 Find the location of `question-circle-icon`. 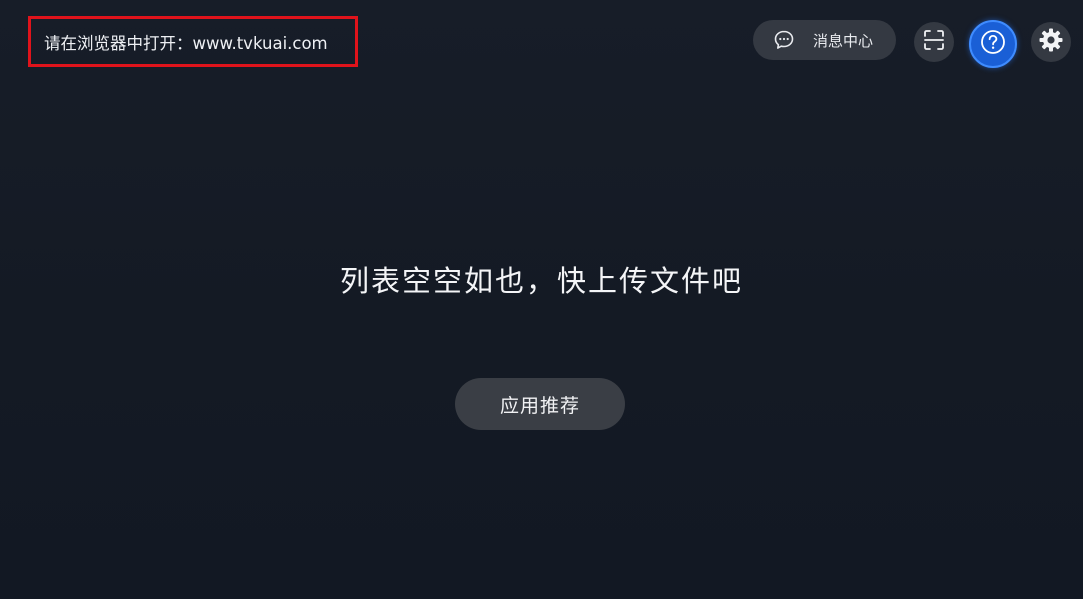

question-circle-icon is located at coordinates (993, 44).